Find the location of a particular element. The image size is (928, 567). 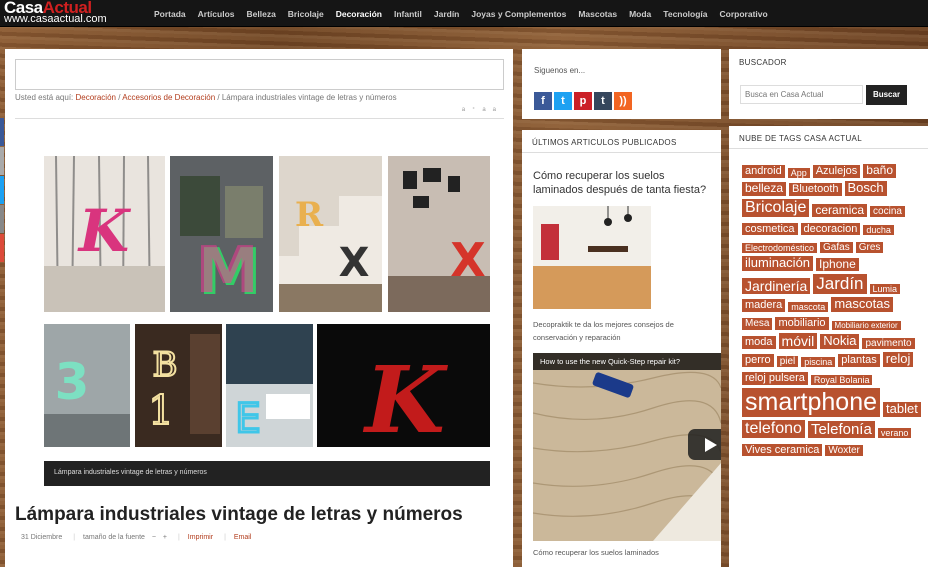

search-button: Buscar is located at coordinates (886, 95).